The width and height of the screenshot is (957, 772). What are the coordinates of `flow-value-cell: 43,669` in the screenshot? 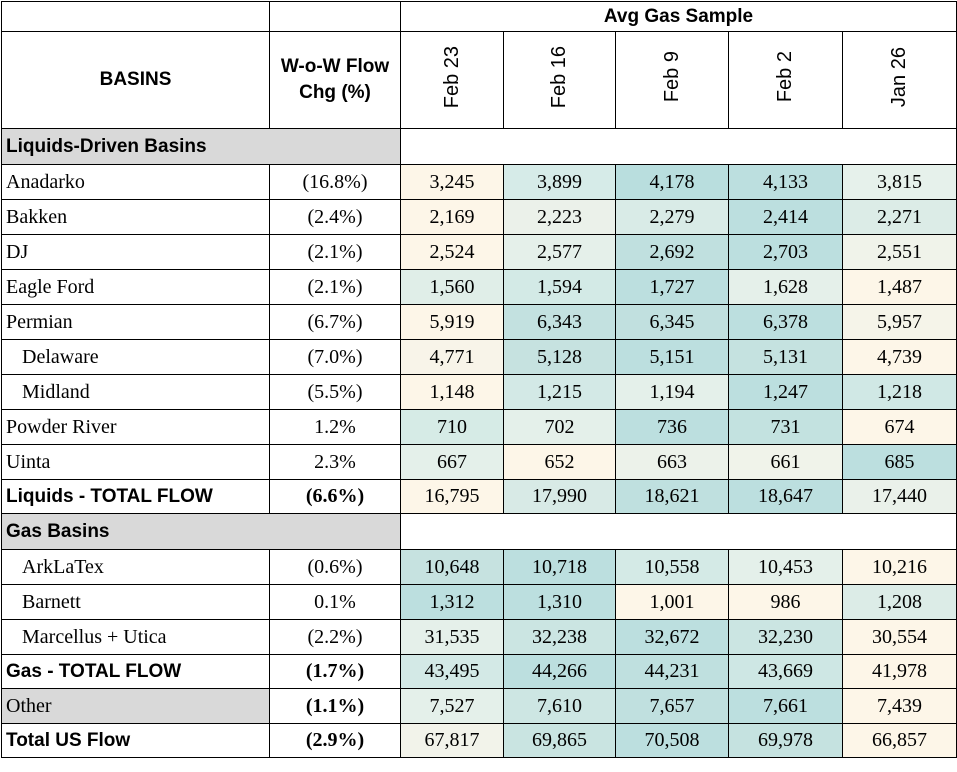 It's located at (785, 671).